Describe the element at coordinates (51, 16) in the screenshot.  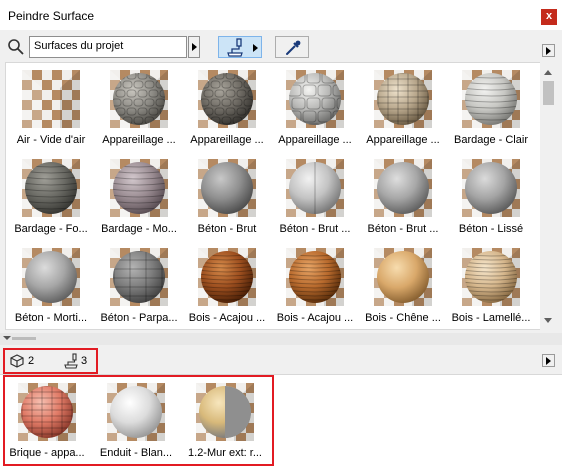
I see `window-title: Peindre Surface` at that location.